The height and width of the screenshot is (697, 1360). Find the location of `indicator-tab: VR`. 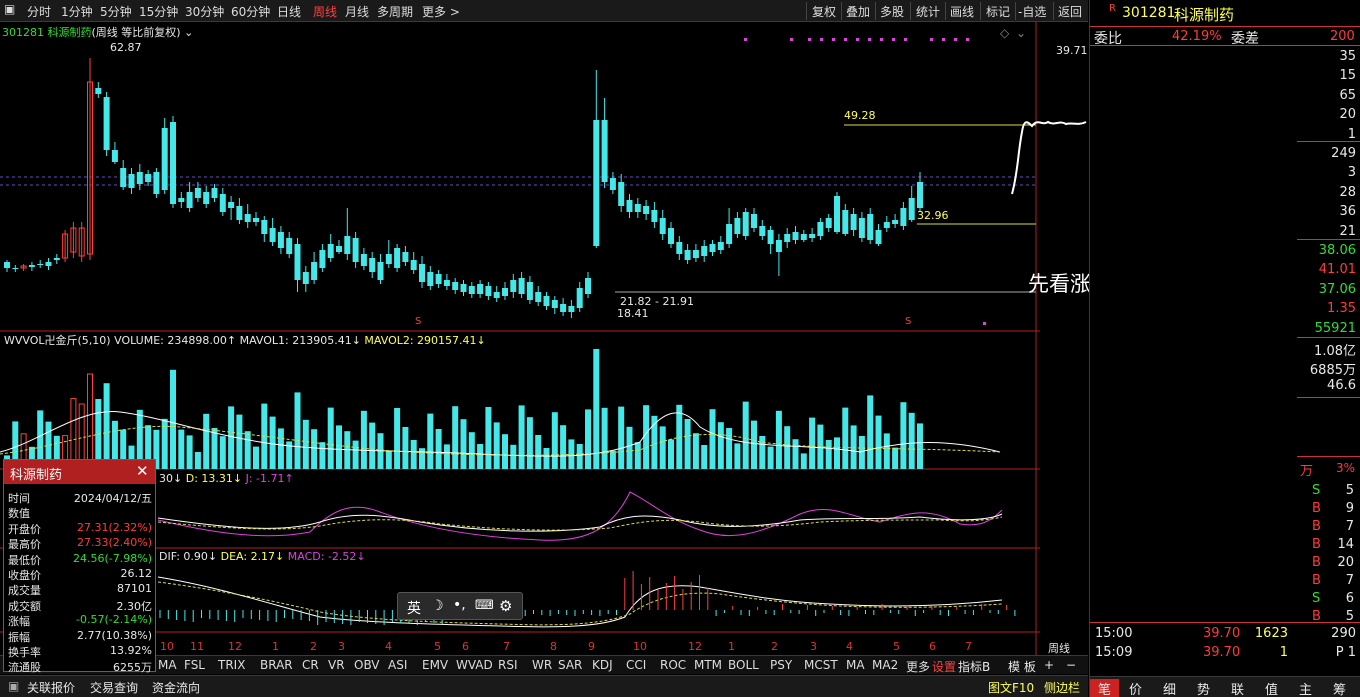

indicator-tab: VR is located at coordinates (336, 665).